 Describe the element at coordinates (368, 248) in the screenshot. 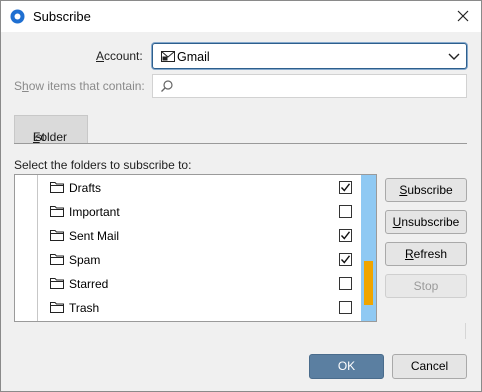

I see `vertical-scrollbar` at that location.